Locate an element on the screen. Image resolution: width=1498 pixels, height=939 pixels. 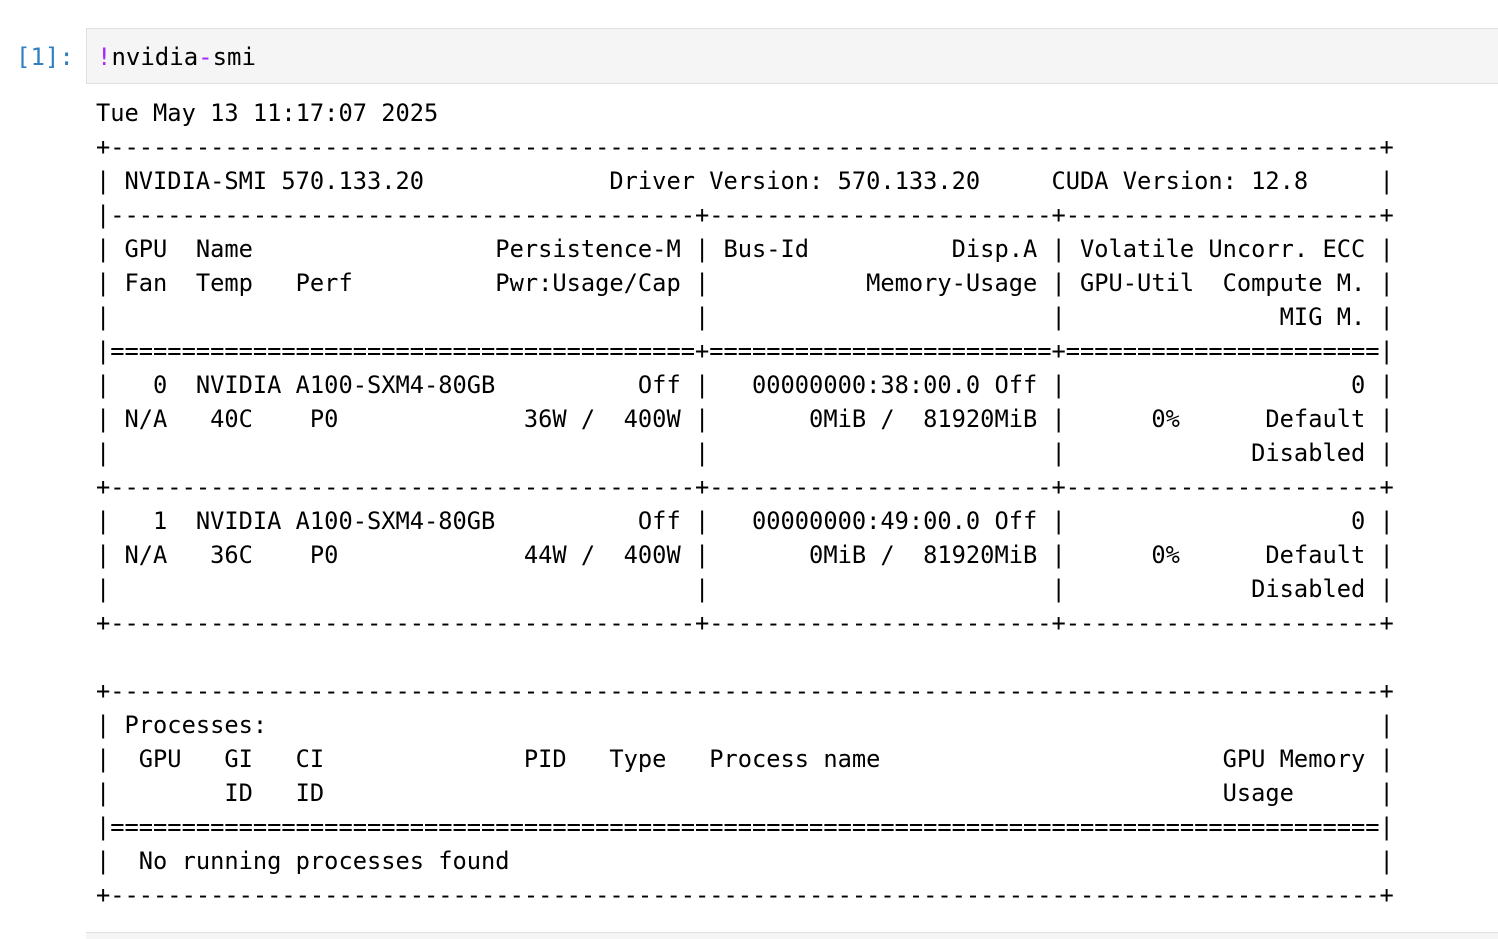
code-text: !nvidia-smi is located at coordinates (176, 57).